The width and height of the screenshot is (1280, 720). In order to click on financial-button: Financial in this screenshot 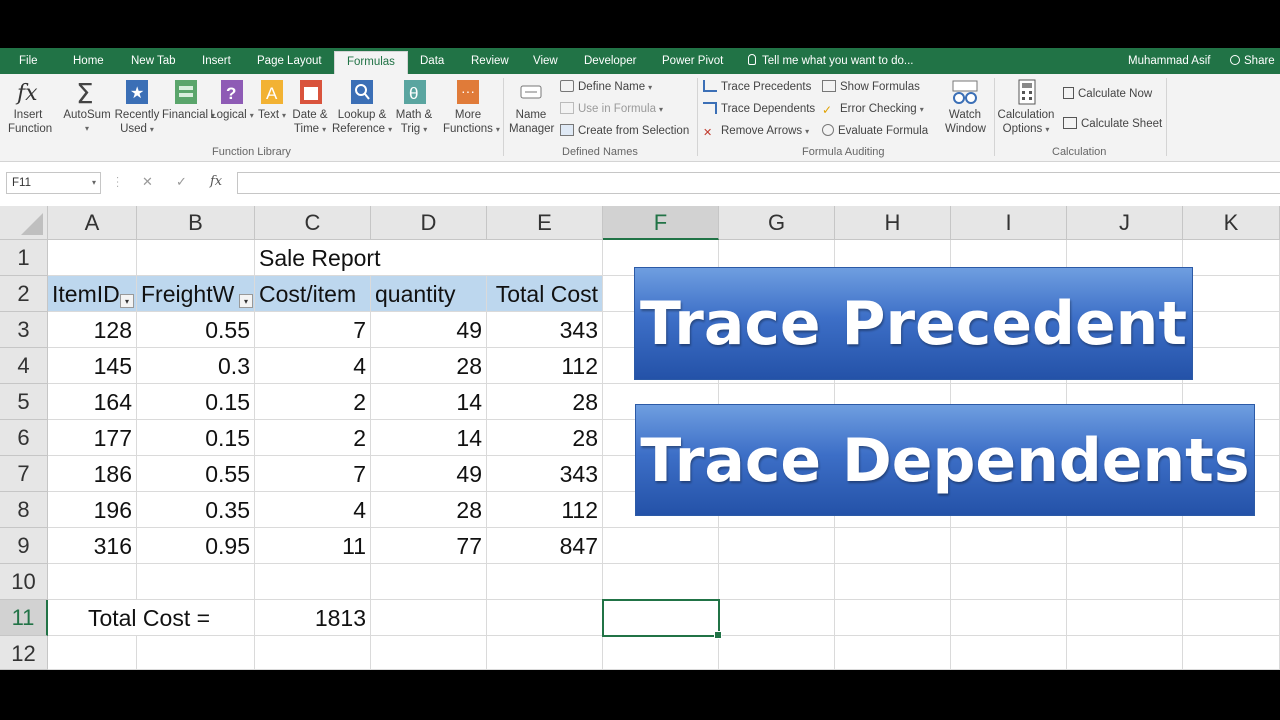, I will do `click(186, 100)`.